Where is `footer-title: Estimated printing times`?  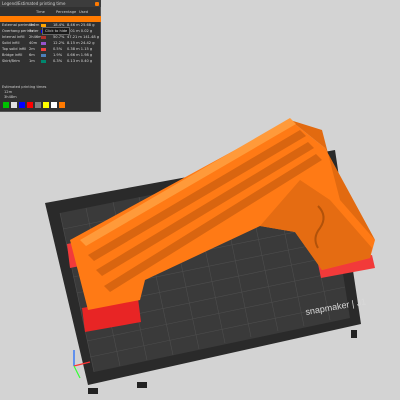
footer-title: Estimated printing times is located at coordinates (24, 87).